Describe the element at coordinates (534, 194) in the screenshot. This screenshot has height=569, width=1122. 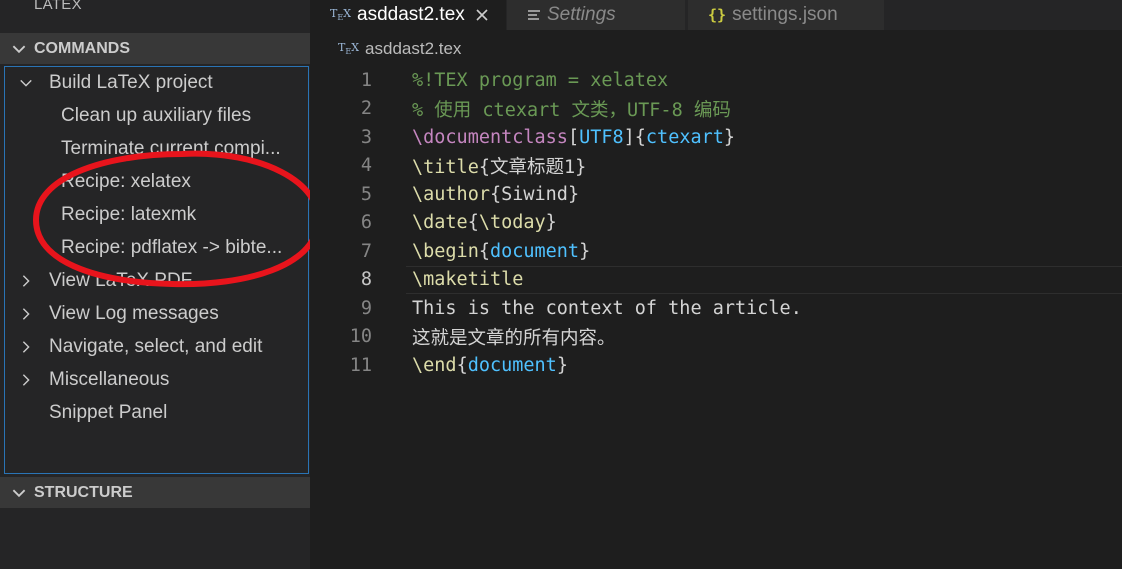
I see `code-token: Siwind` at that location.